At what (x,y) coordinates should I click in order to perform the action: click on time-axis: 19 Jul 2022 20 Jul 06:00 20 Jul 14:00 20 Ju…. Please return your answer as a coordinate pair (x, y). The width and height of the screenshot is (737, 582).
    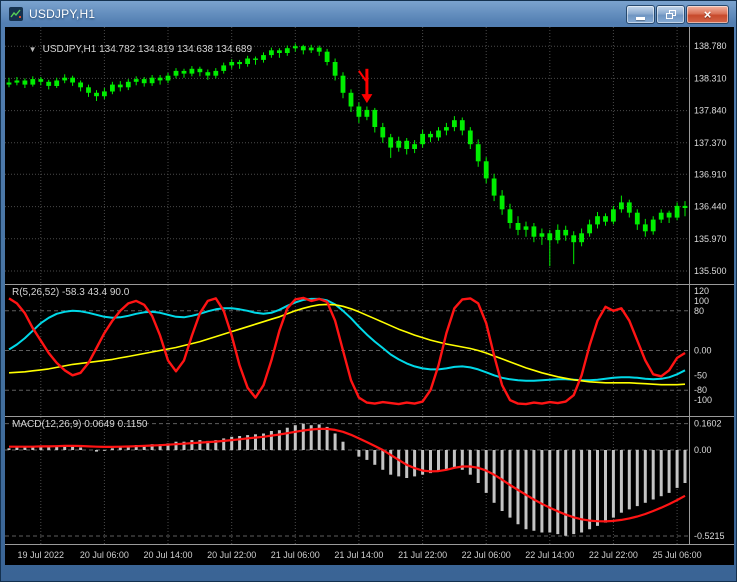
    Looking at the image, I should click on (360, 555).